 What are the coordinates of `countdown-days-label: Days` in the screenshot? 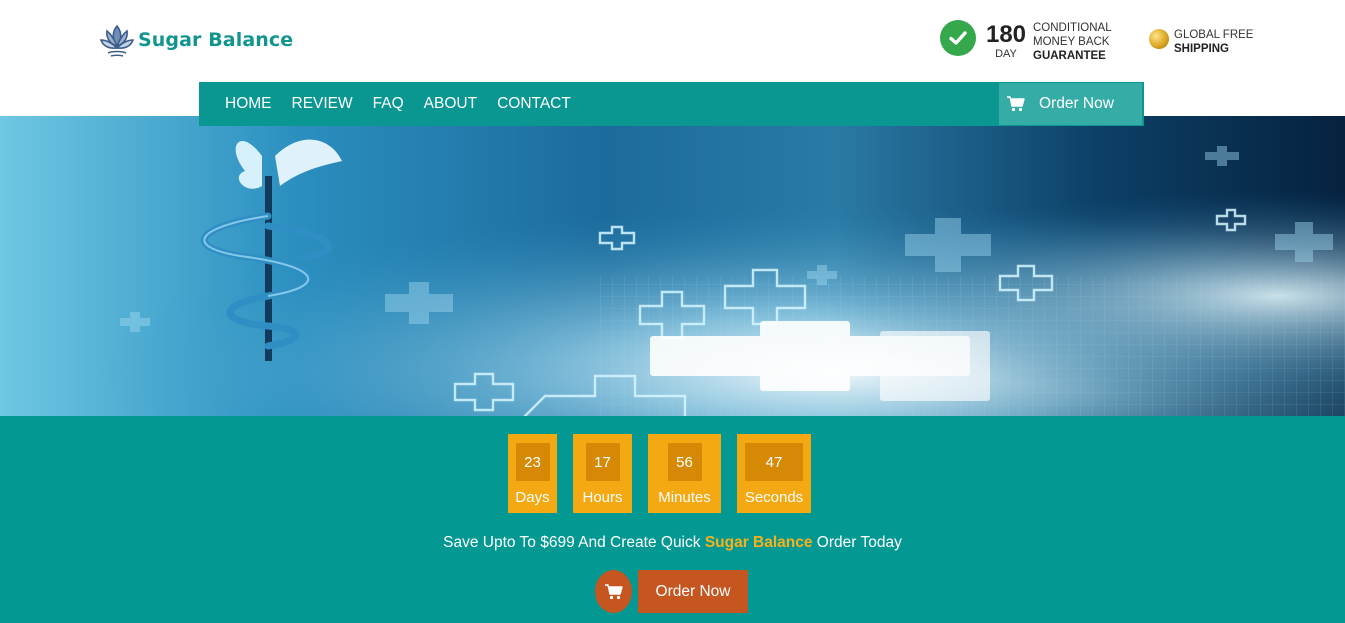 It's located at (532, 497).